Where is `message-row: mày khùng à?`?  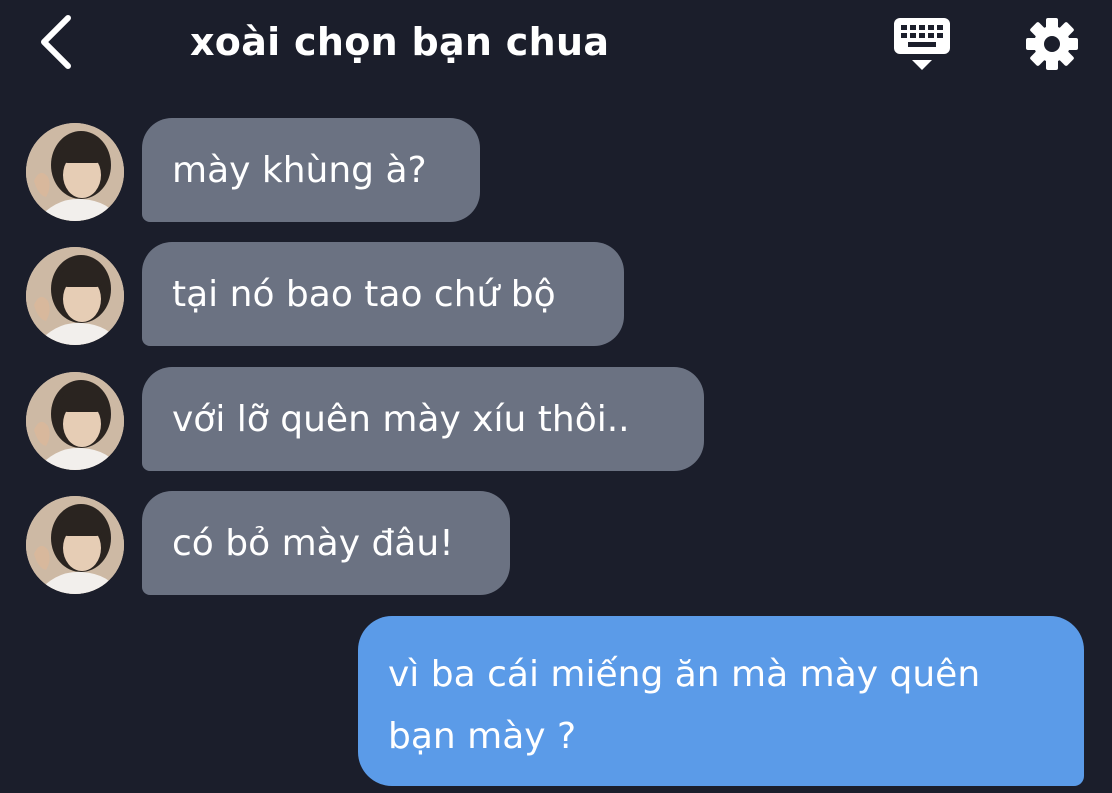
message-row: mày khùng à? is located at coordinates (556, 170).